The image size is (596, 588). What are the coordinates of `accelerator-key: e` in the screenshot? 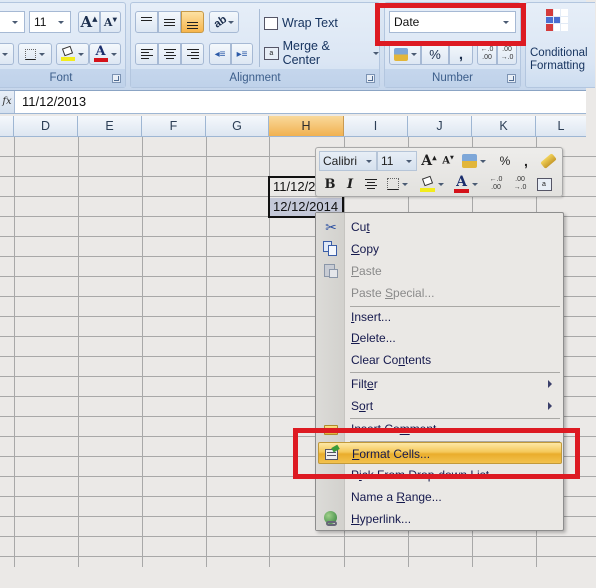 It's located at (370, 384).